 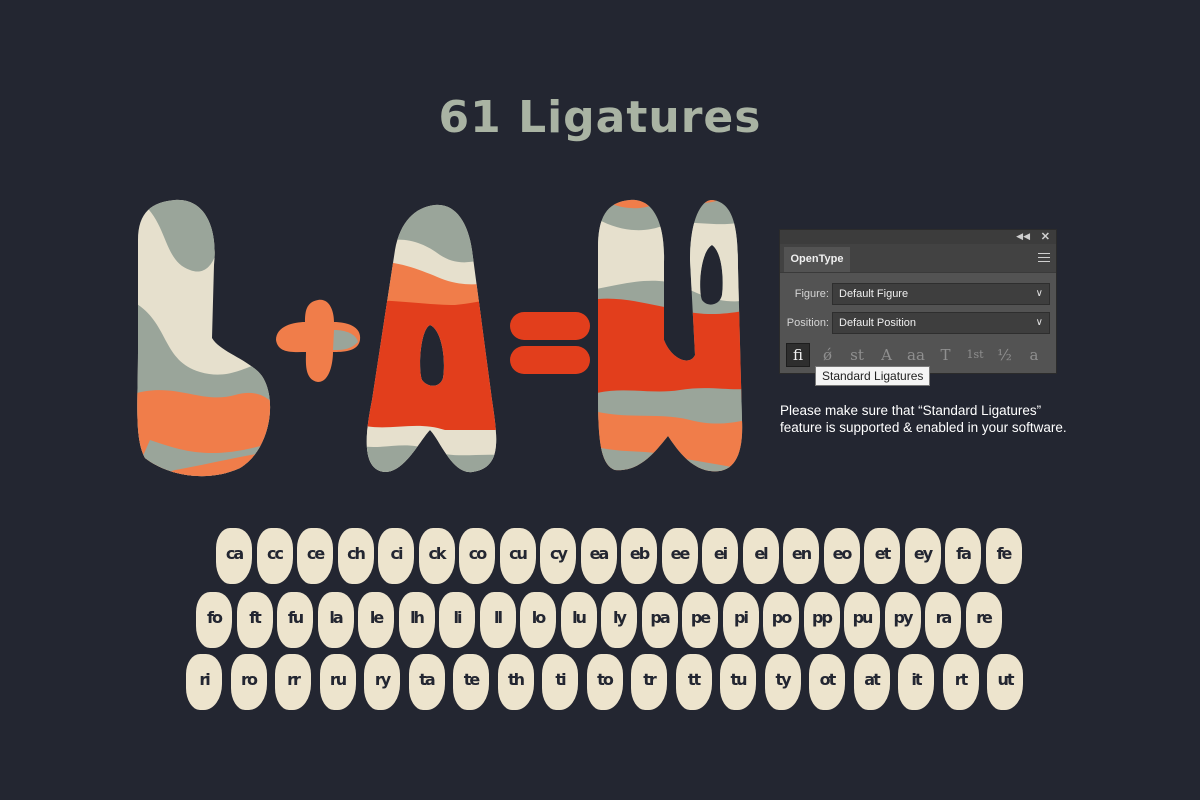 What do you see at coordinates (740, 620) in the screenshot?
I see `ligature-glyph: pi` at bounding box center [740, 620].